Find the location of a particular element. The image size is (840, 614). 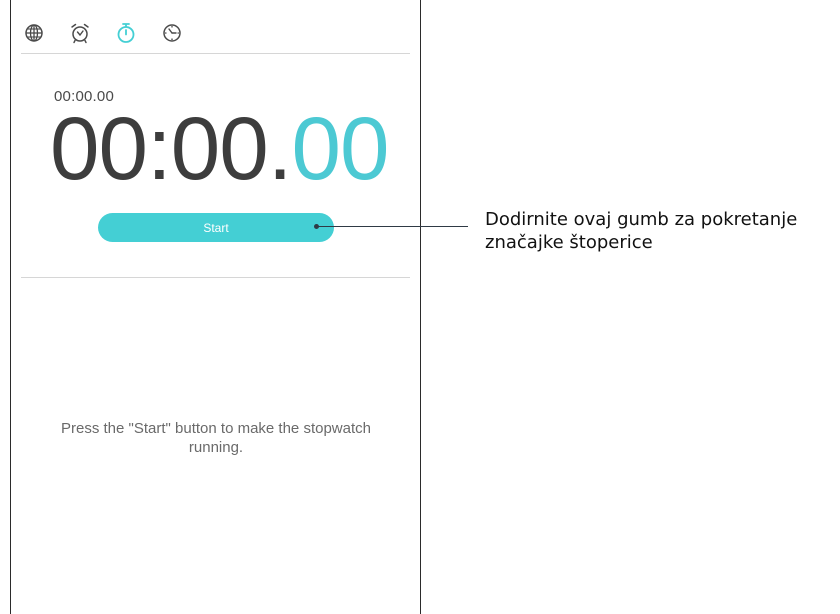

centiseconds-value: 00 is located at coordinates (340, 148).